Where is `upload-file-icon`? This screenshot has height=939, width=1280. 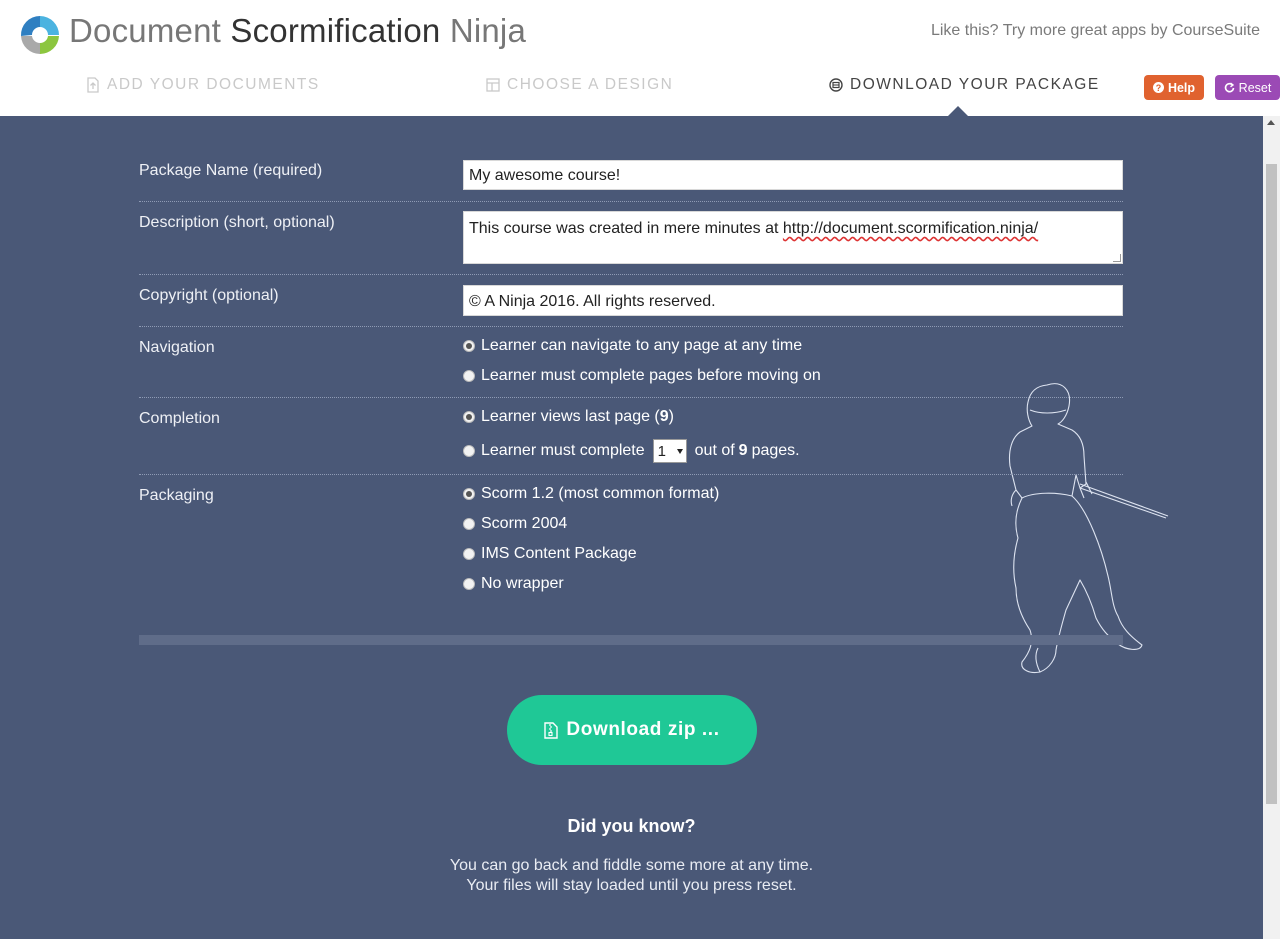
upload-file-icon is located at coordinates (93, 85).